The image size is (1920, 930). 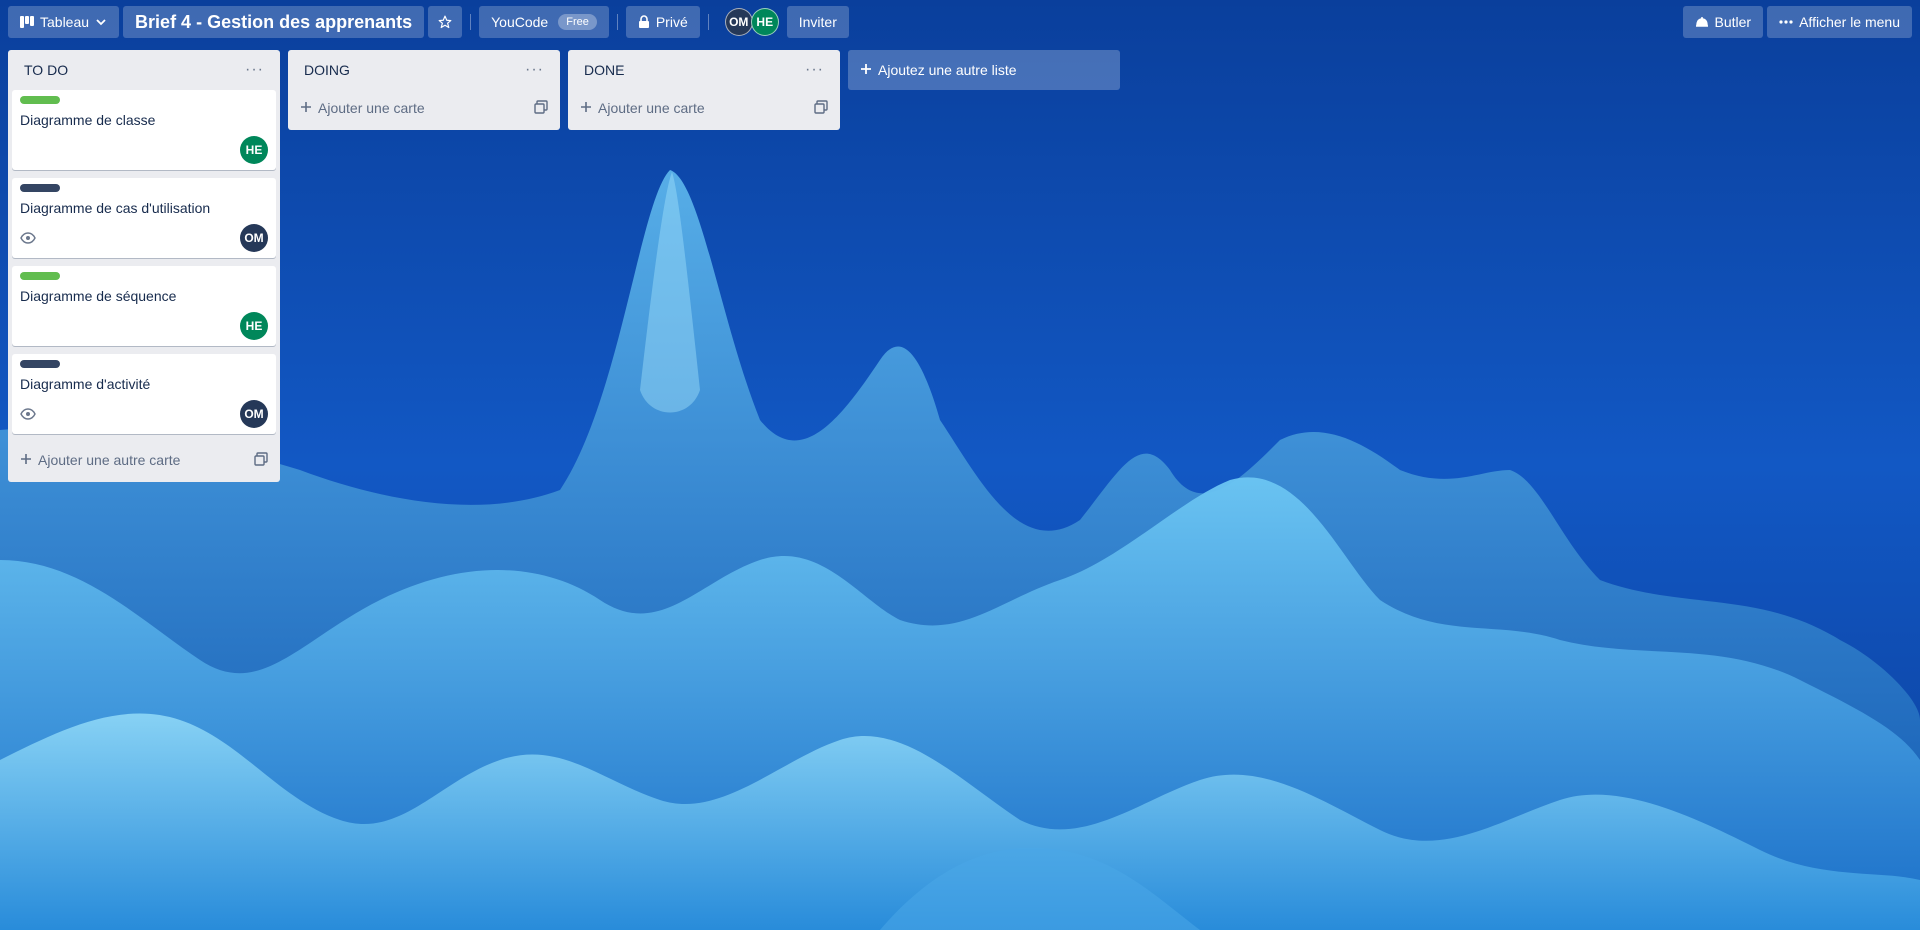 What do you see at coordinates (115, 208) in the screenshot?
I see `card-title: Diagramme de cas d'utilisation` at bounding box center [115, 208].